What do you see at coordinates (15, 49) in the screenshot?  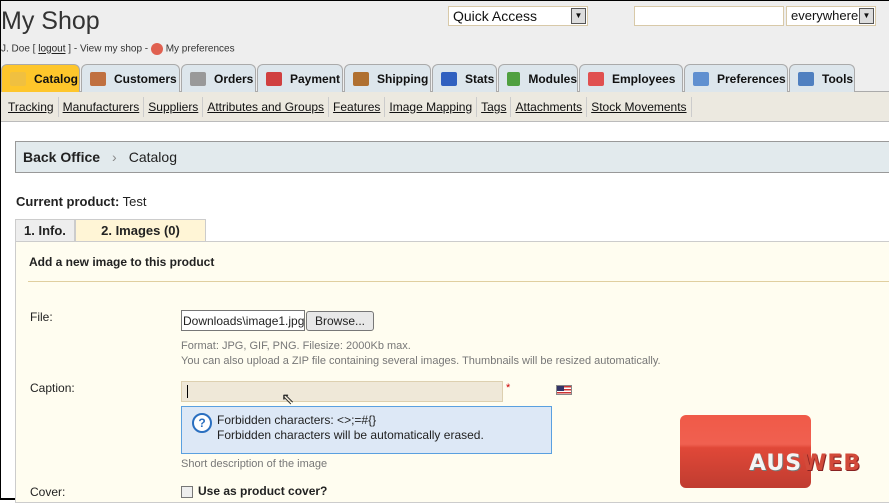 I see `user-name: J. Doe` at bounding box center [15, 49].